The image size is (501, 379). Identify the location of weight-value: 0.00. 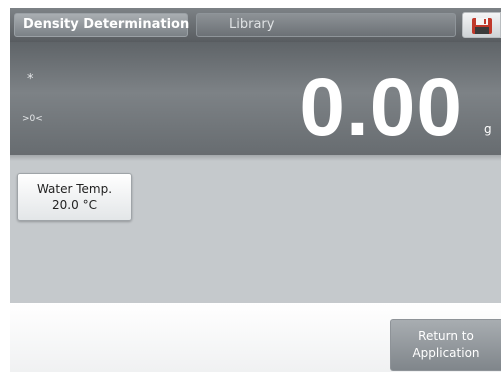
(381, 107).